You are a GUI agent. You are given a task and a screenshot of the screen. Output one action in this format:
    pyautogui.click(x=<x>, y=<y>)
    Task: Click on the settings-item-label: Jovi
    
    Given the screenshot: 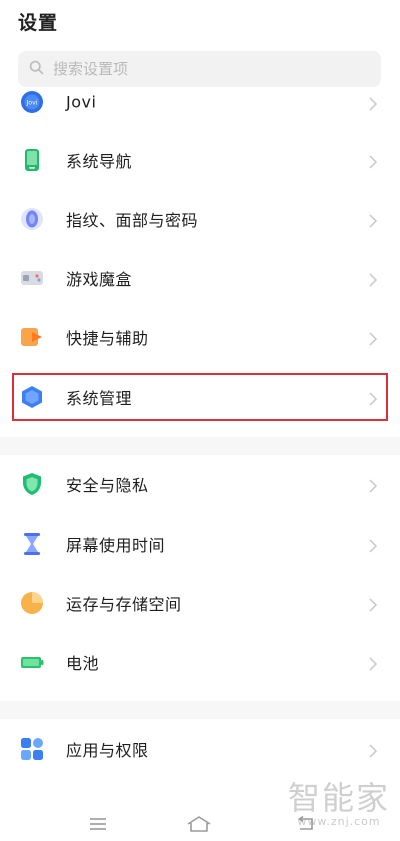 What is the action you would take?
    pyautogui.click(x=81, y=102)
    